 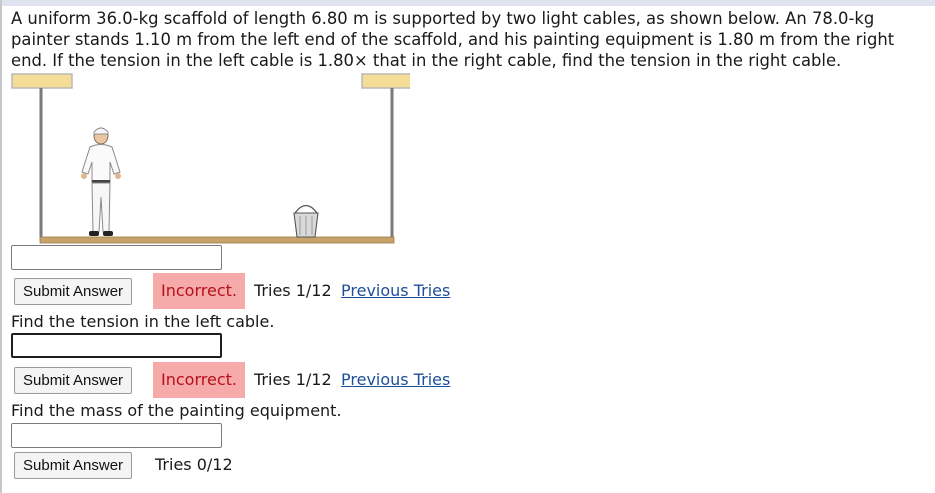 What do you see at coordinates (199, 291) in the screenshot?
I see `status-badge-part1: Incorrect.` at bounding box center [199, 291].